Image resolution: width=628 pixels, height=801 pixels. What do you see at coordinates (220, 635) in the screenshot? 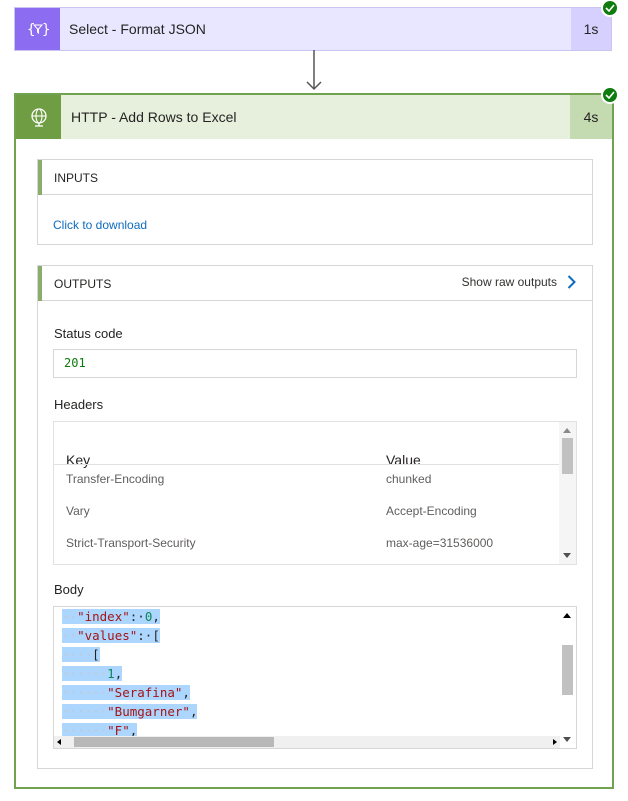
I see `code-line: ··"values":·[` at bounding box center [220, 635].